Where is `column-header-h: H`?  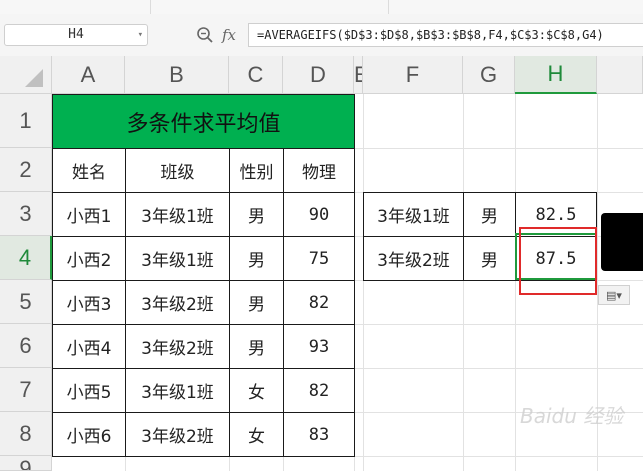 column-header-h: H is located at coordinates (556, 75).